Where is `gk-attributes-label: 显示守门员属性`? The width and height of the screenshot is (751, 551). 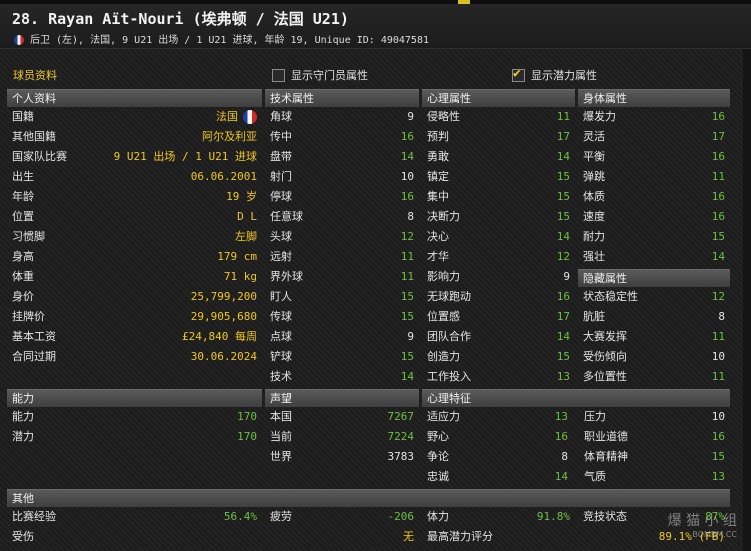 gk-attributes-label: 显示守门员属性 is located at coordinates (329, 75).